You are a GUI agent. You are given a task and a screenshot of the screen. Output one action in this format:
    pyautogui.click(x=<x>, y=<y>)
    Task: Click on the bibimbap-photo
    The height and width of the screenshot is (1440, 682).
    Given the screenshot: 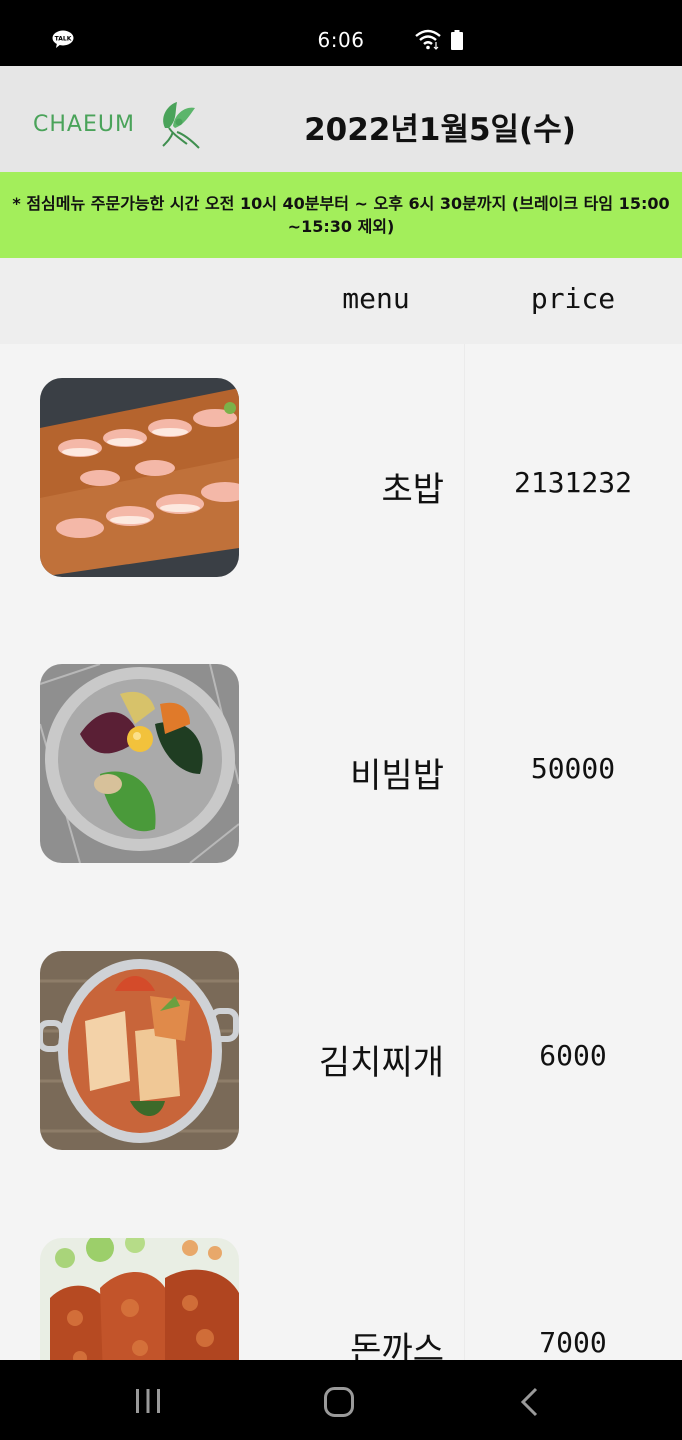 What is the action you would take?
    pyautogui.click(x=139, y=763)
    